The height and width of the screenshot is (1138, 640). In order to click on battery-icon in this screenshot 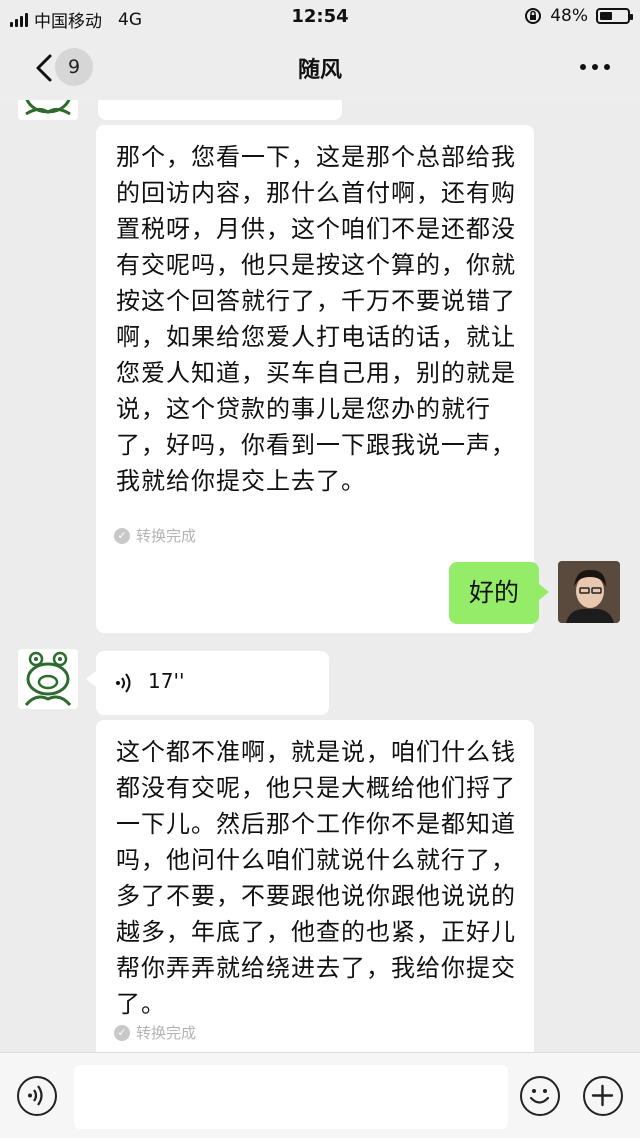, I will do `click(614, 16)`.